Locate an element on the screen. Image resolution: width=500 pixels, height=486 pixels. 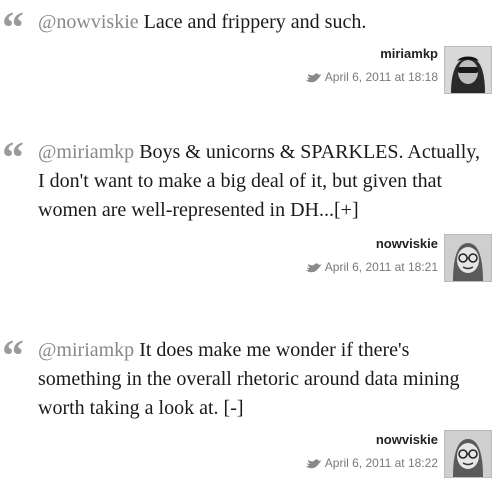
expand-toggle: [+] is located at coordinates (346, 210).